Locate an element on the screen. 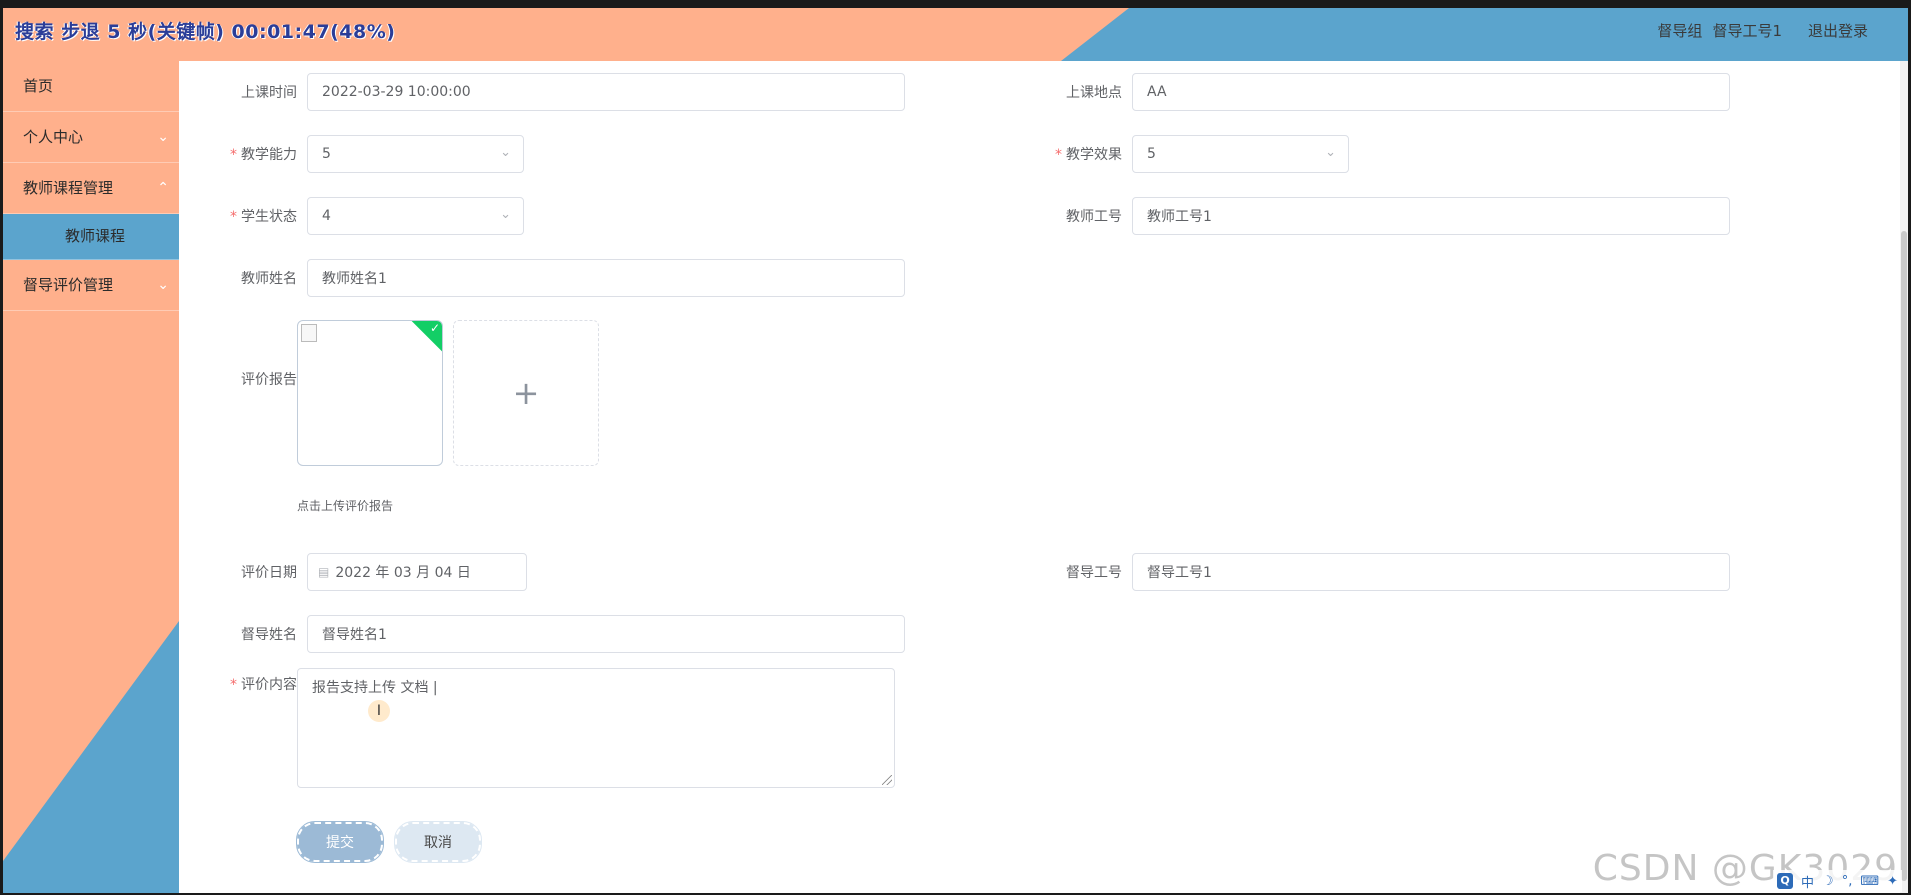 The height and width of the screenshot is (895, 1911). header-user-area: 督导组 督导工号1 退出登录 is located at coordinates (1762, 30).